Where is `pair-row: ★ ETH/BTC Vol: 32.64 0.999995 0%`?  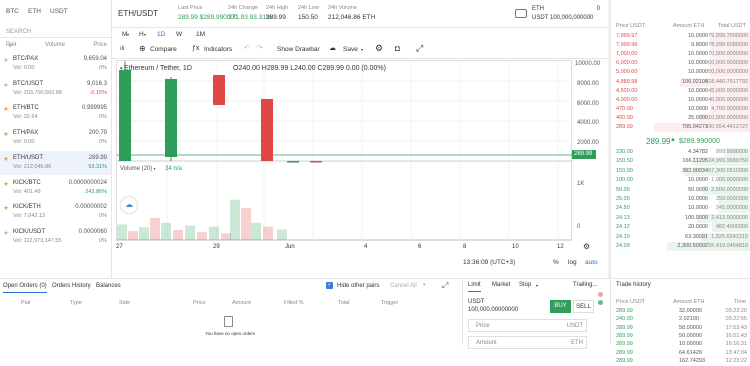
pair-row: ★ ETH/BTC Vol: 32.64 0.999995 0% is located at coordinates (55, 113).